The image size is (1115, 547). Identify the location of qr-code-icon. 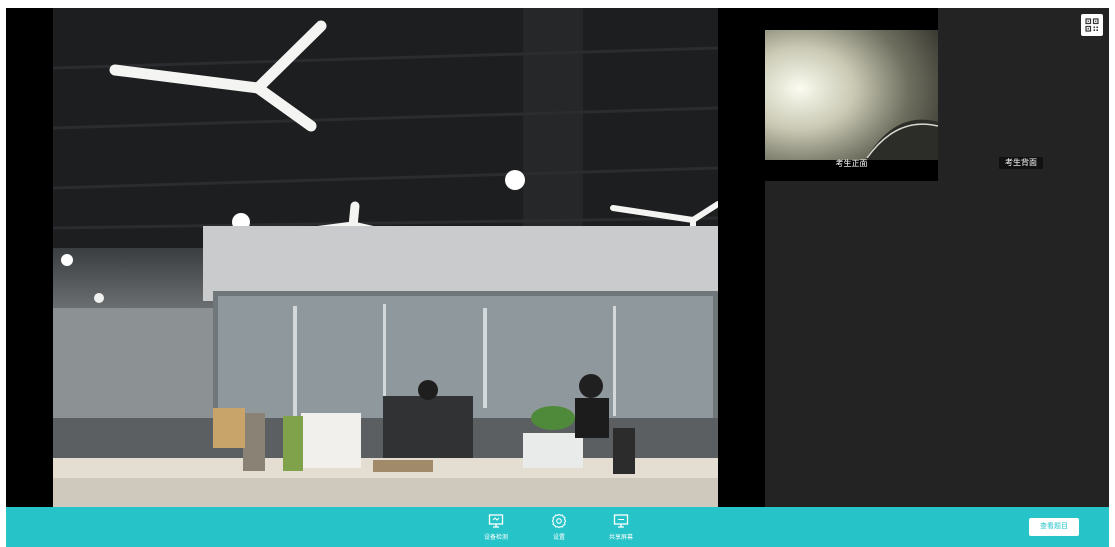
(1092, 25).